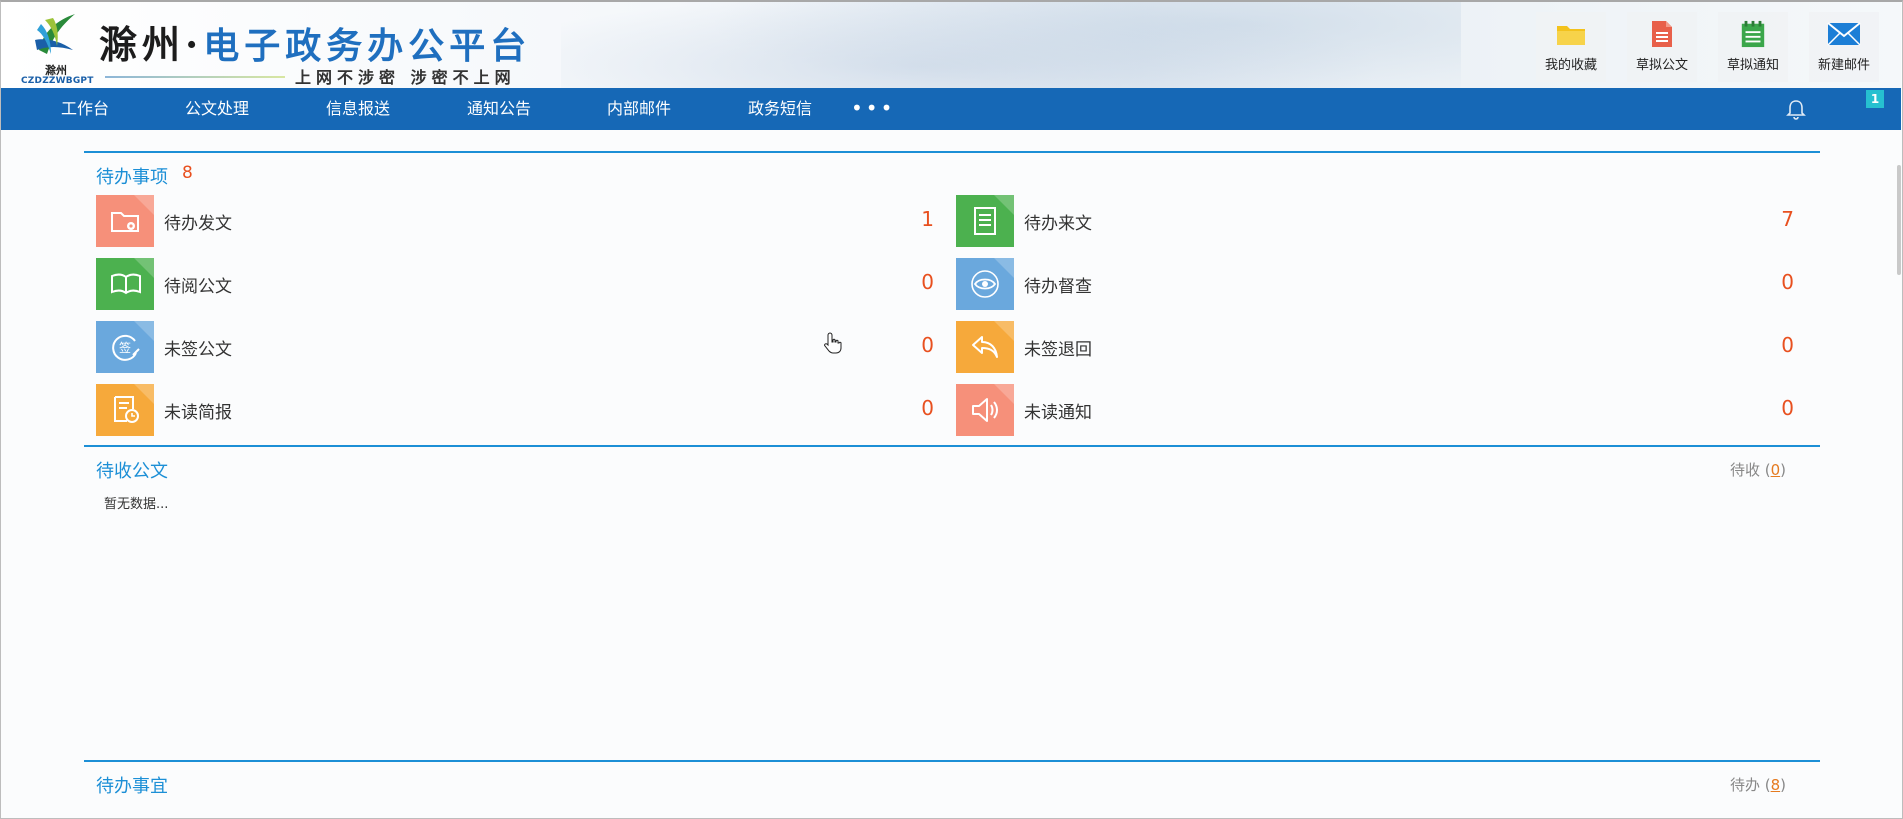  I want to click on todo-item-label: 待办督查, so click(1058, 287).